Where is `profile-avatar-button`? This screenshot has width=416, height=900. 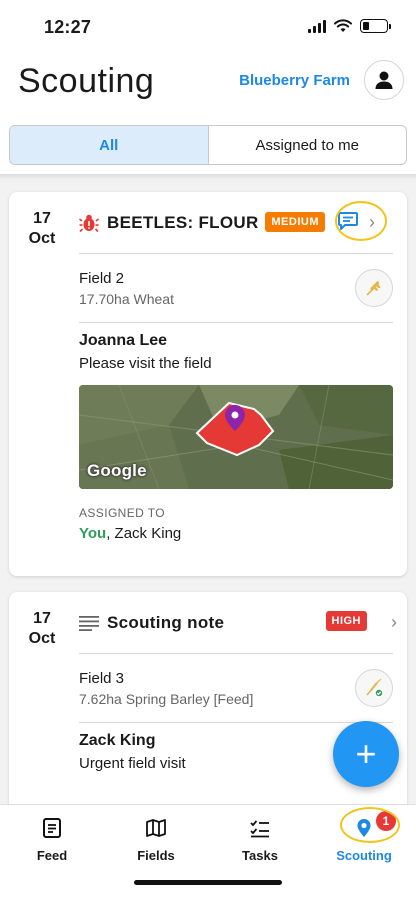 profile-avatar-button is located at coordinates (384, 80).